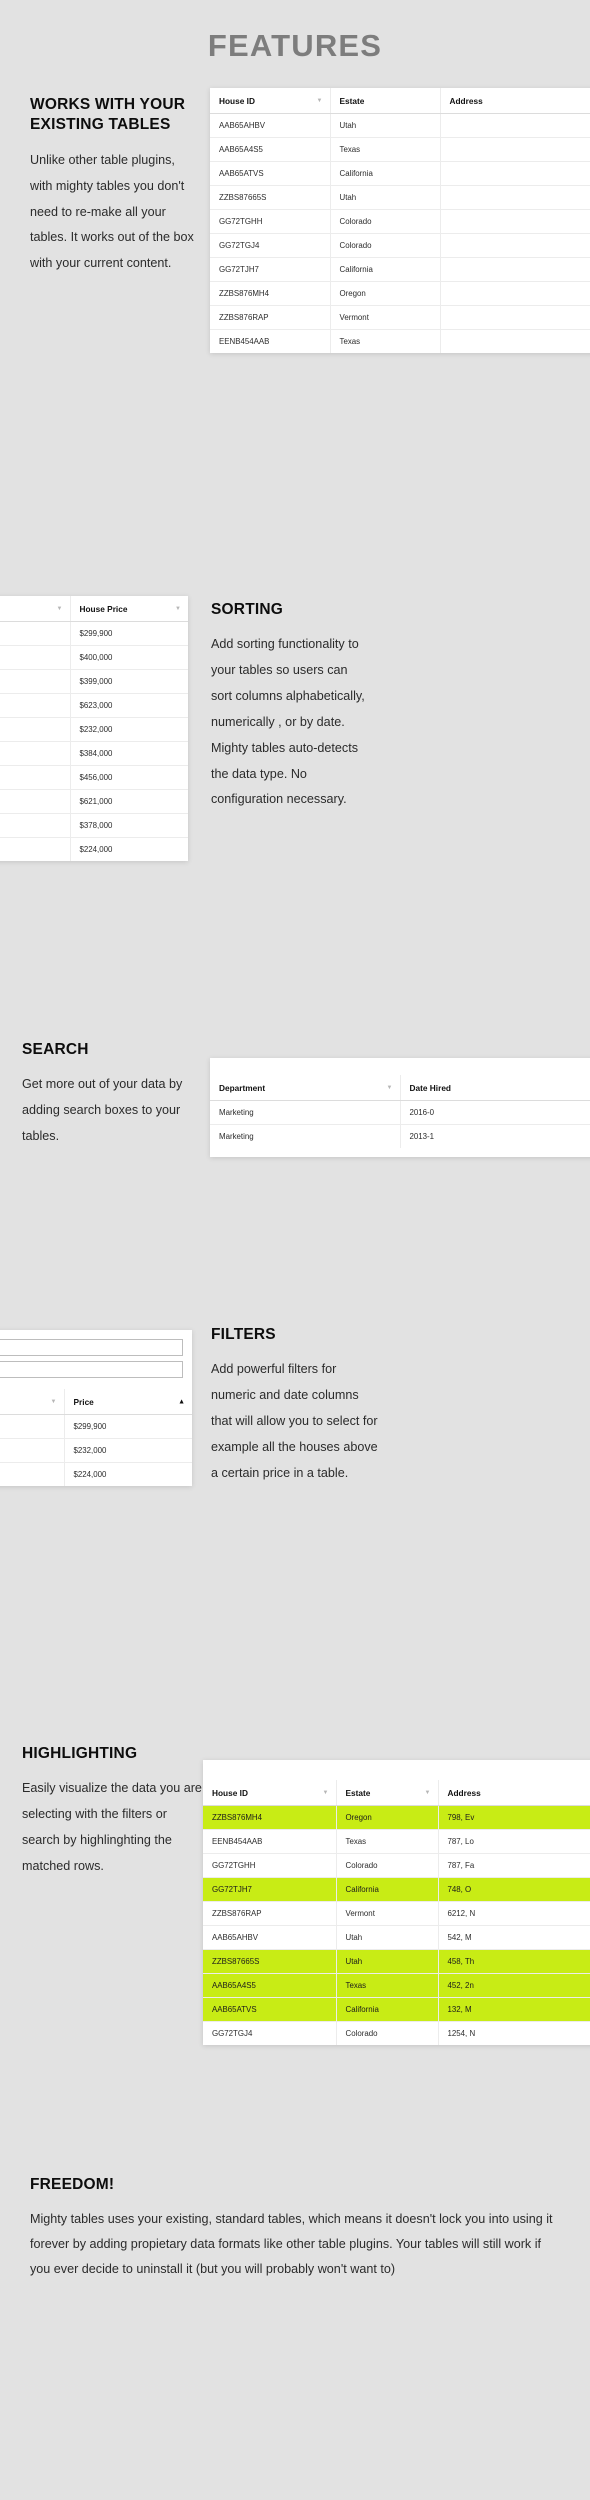 The height and width of the screenshot is (2500, 590). I want to click on table-cell: Marketing, so click(305, 1112).